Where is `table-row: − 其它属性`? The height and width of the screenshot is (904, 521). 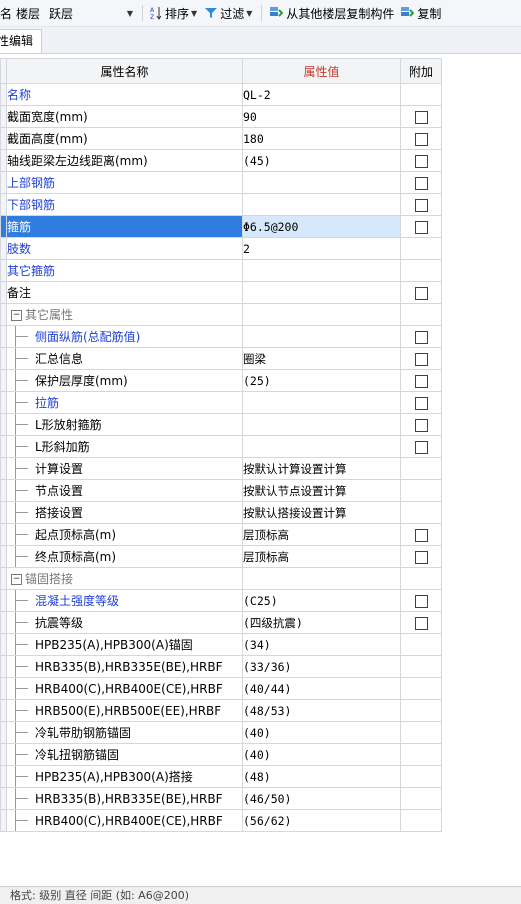
table-row: − 其它属性 is located at coordinates (221, 314).